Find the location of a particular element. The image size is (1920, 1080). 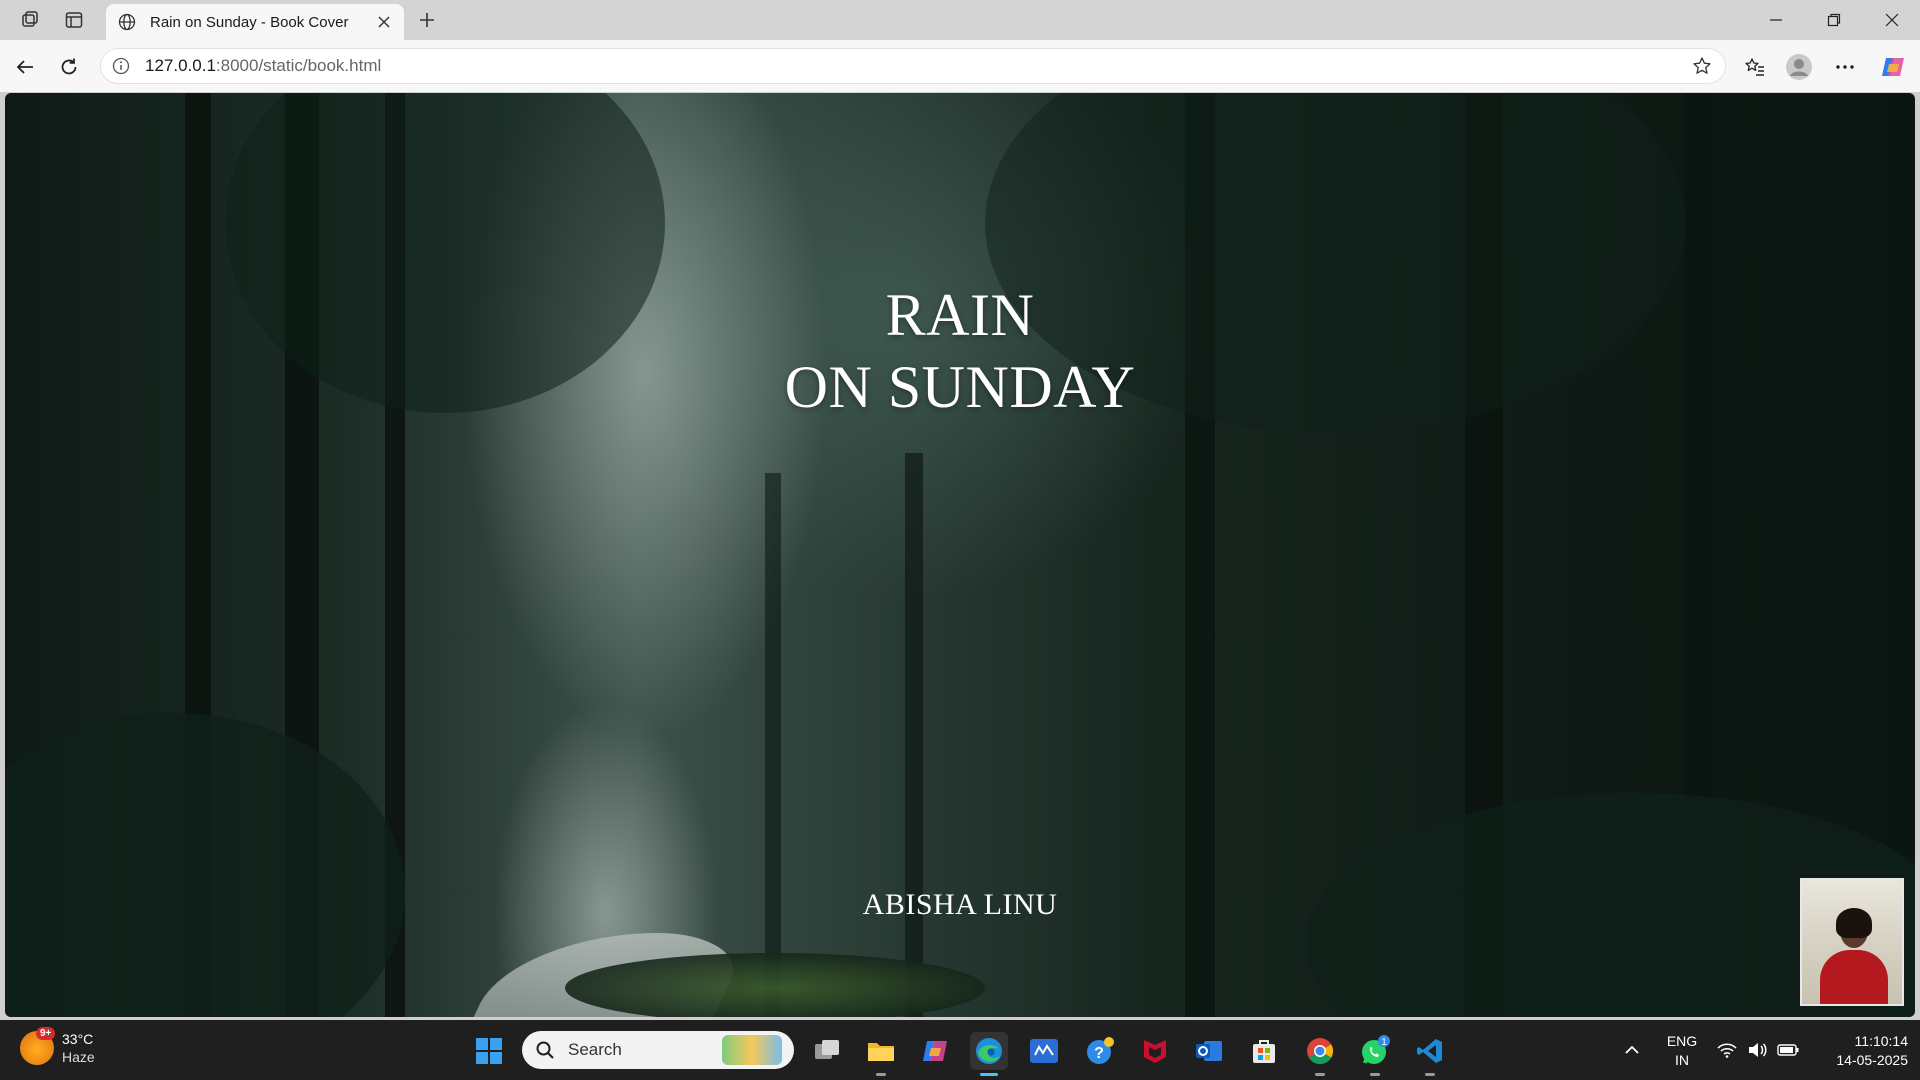

book-title-line-1: RAIN is located at coordinates (960, 315).